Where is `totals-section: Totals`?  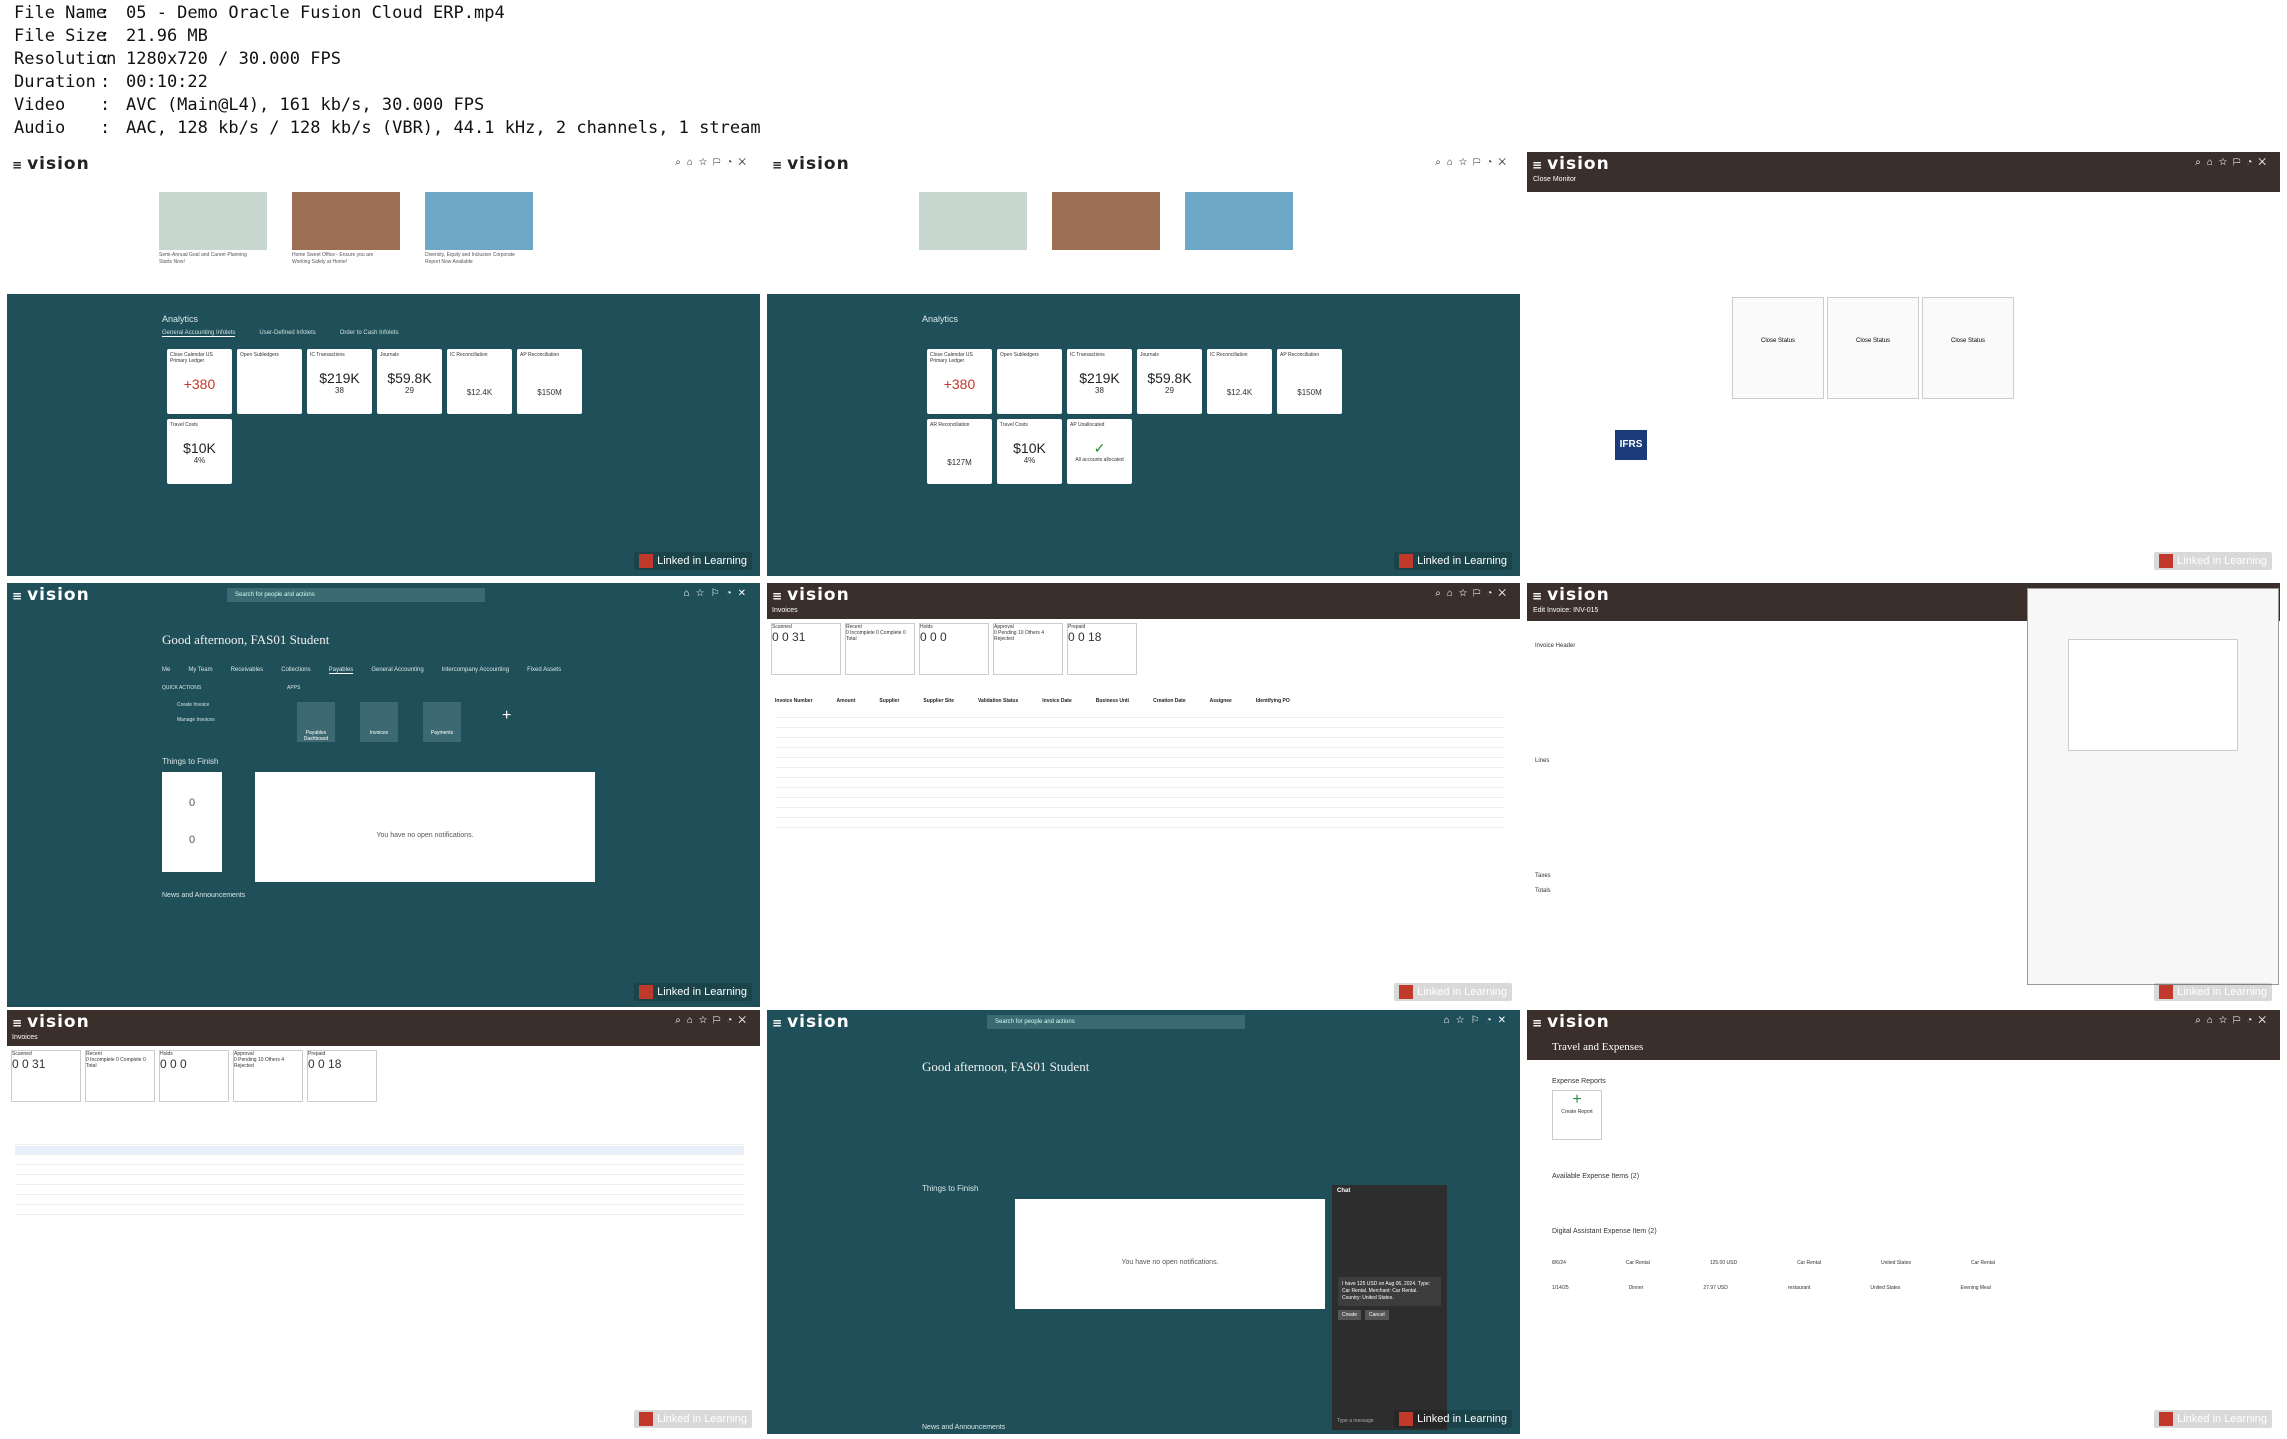
totals-section: Totals is located at coordinates (1543, 891).